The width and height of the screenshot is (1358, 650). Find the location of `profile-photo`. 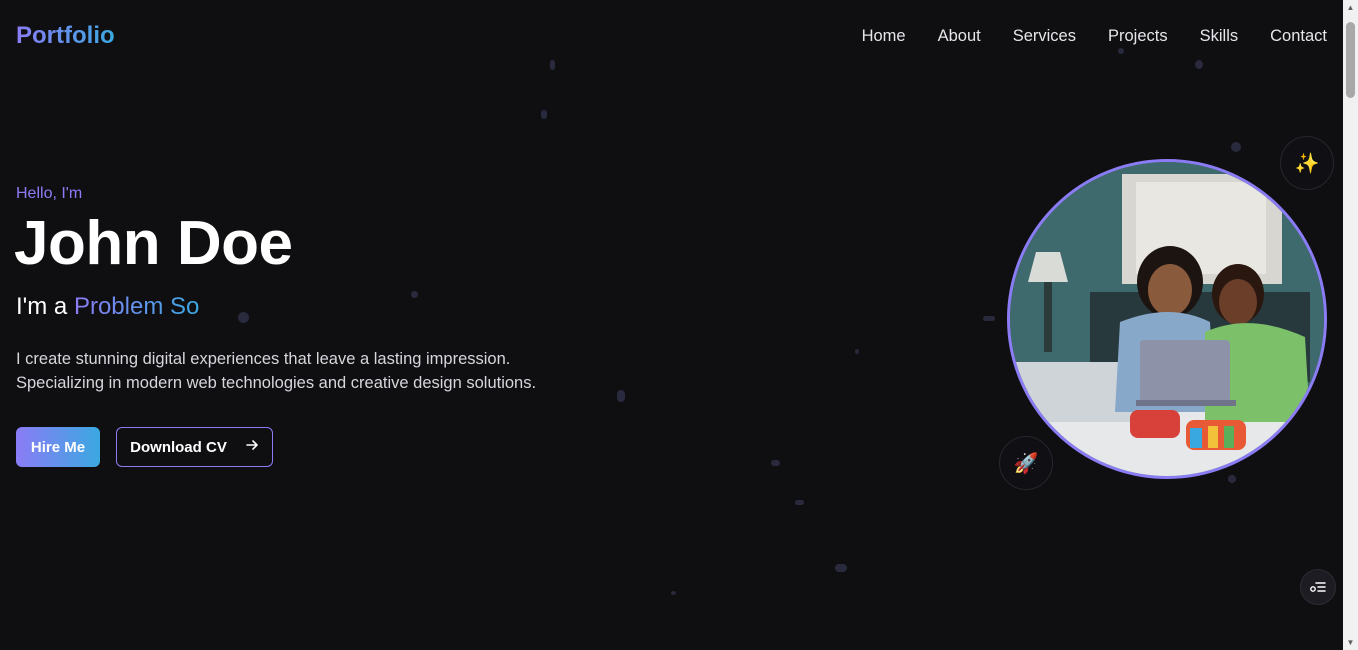

profile-photo is located at coordinates (1167, 319).